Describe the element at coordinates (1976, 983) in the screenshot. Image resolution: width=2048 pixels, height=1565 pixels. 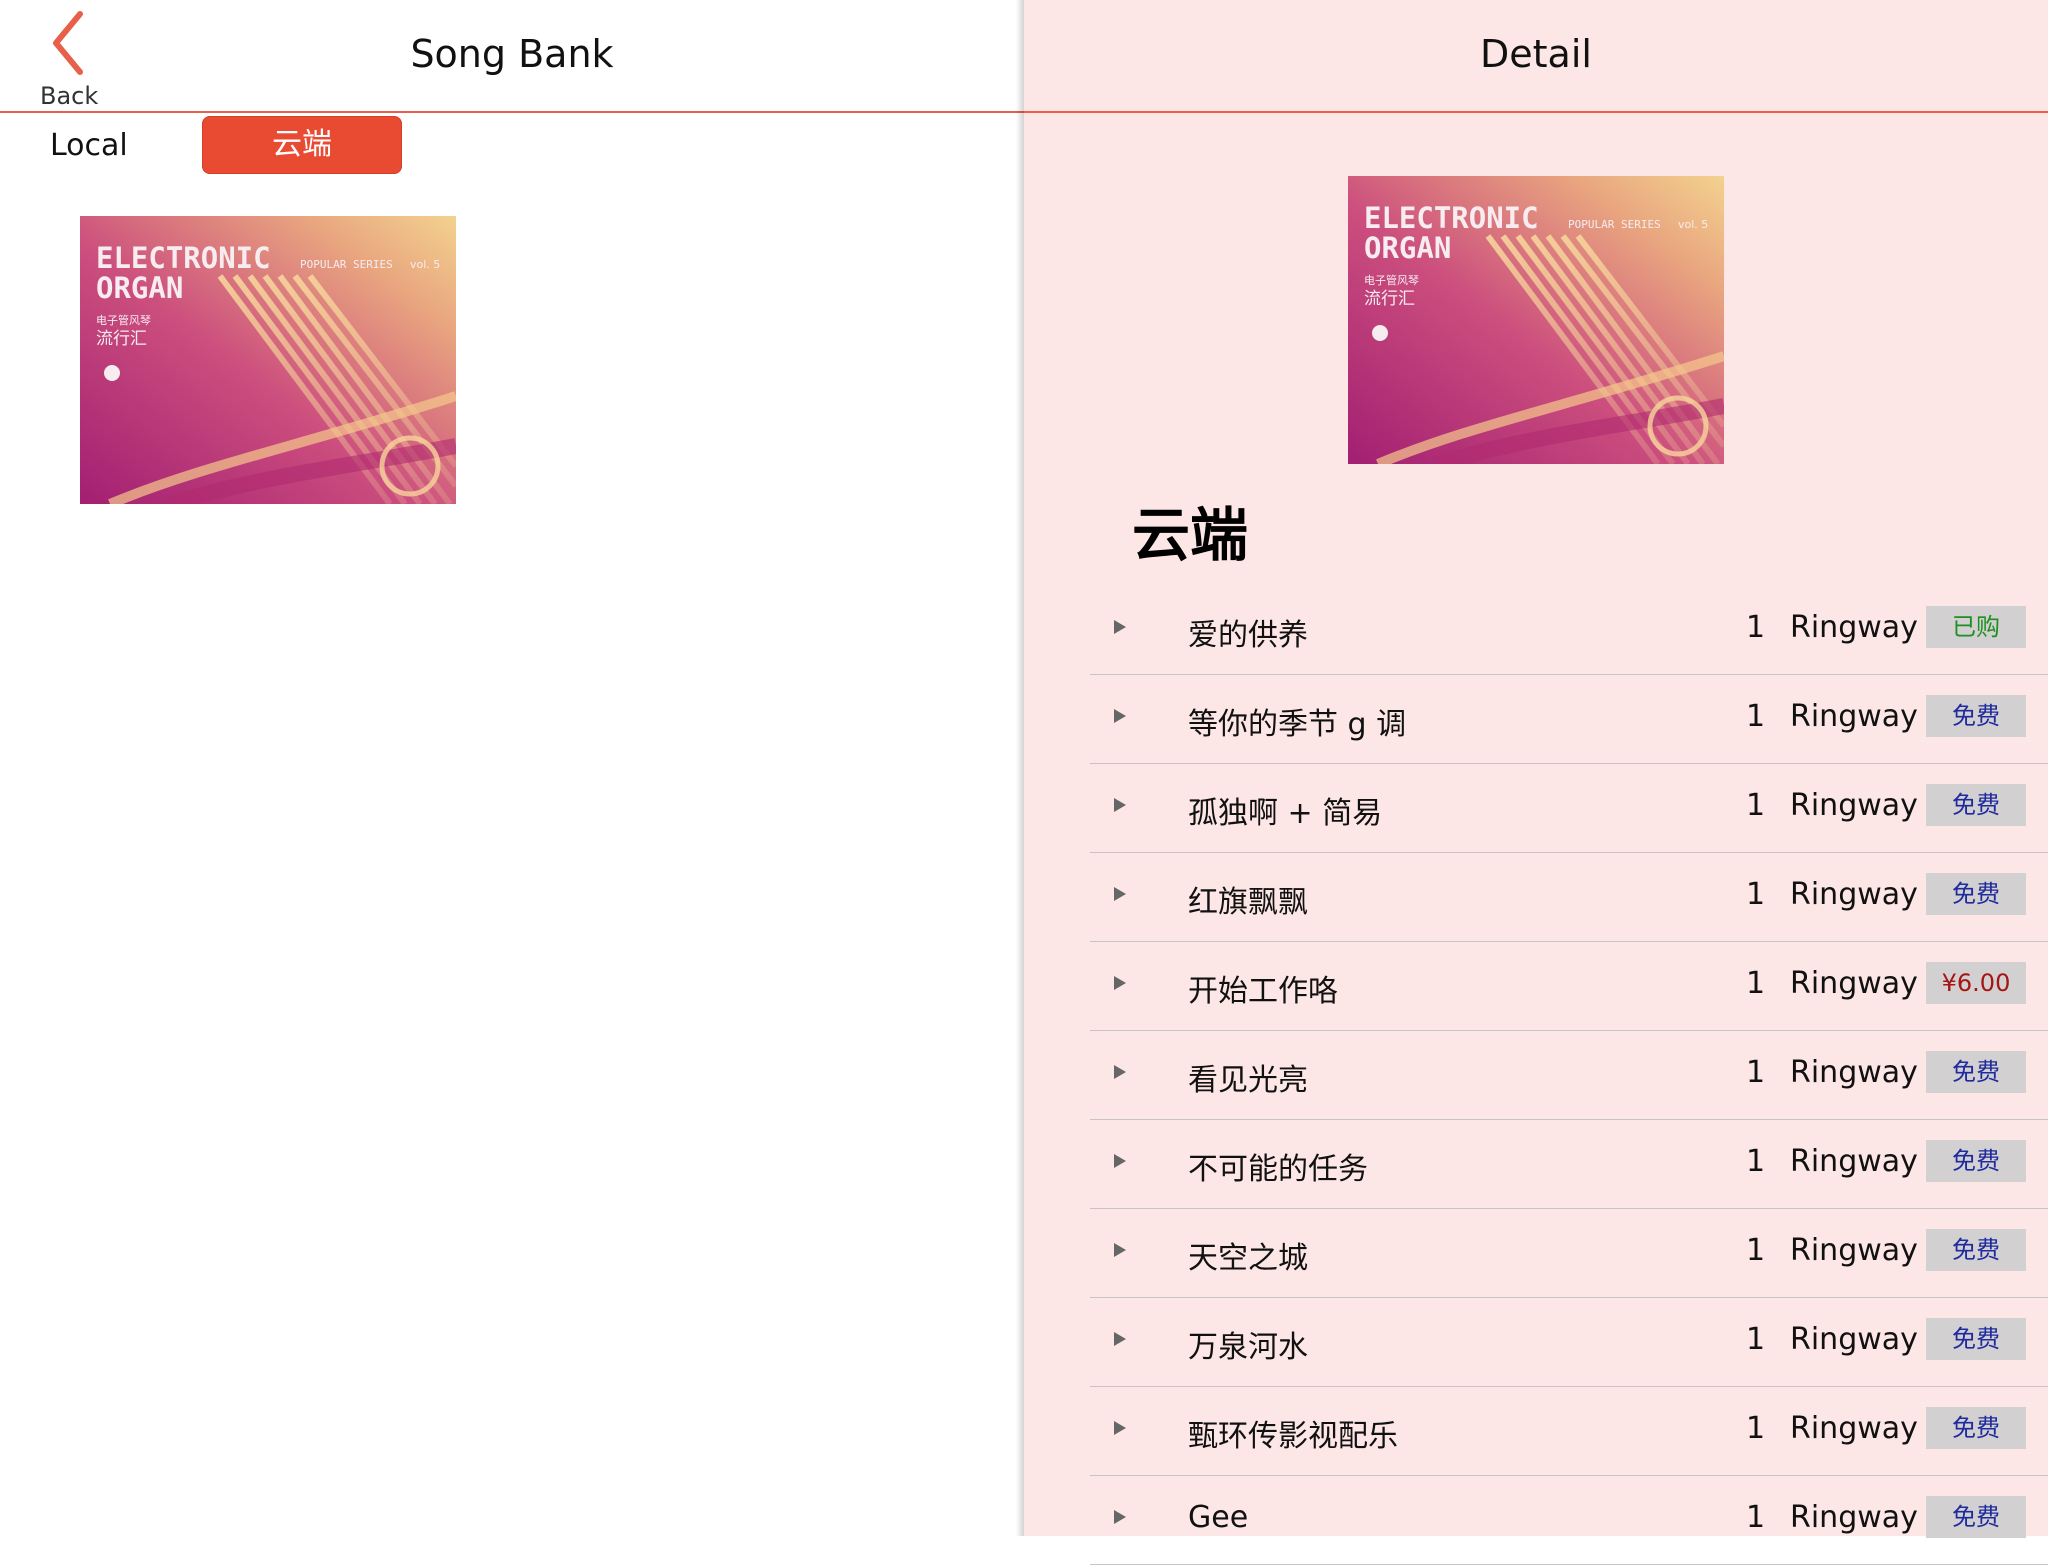
I see `price-badge: ¥6.00` at that location.